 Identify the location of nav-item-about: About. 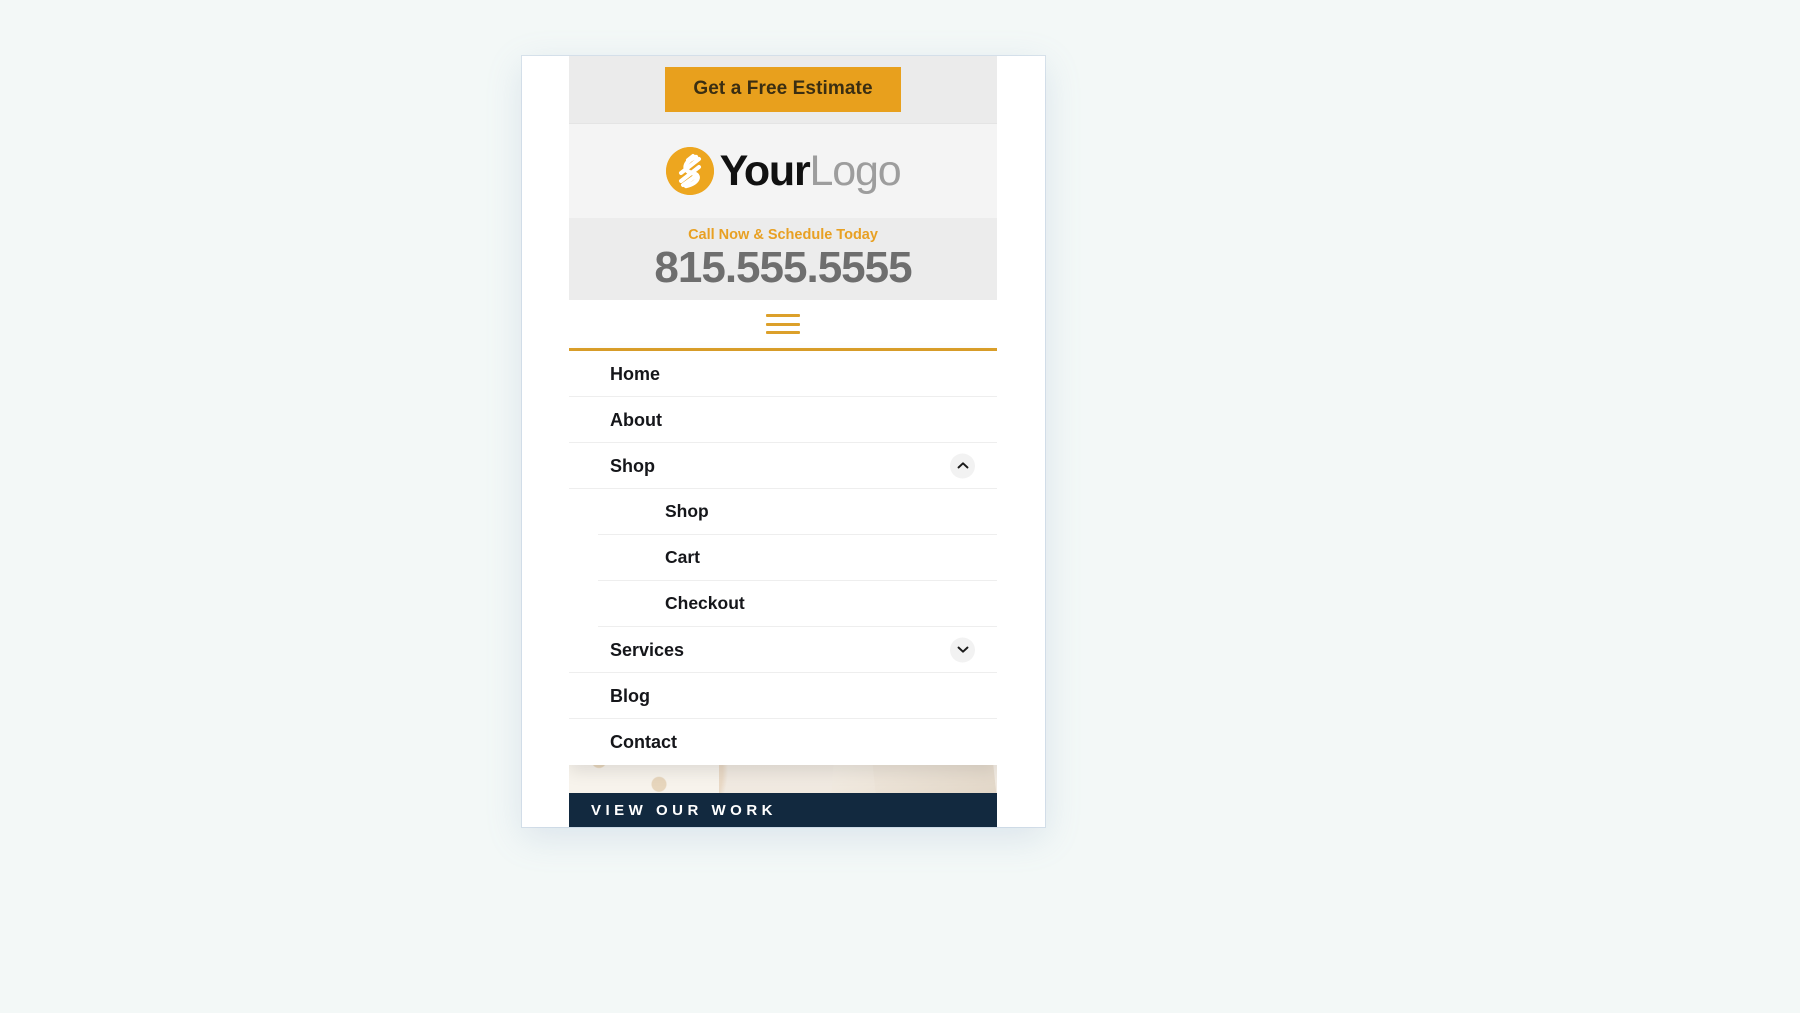
(783, 420).